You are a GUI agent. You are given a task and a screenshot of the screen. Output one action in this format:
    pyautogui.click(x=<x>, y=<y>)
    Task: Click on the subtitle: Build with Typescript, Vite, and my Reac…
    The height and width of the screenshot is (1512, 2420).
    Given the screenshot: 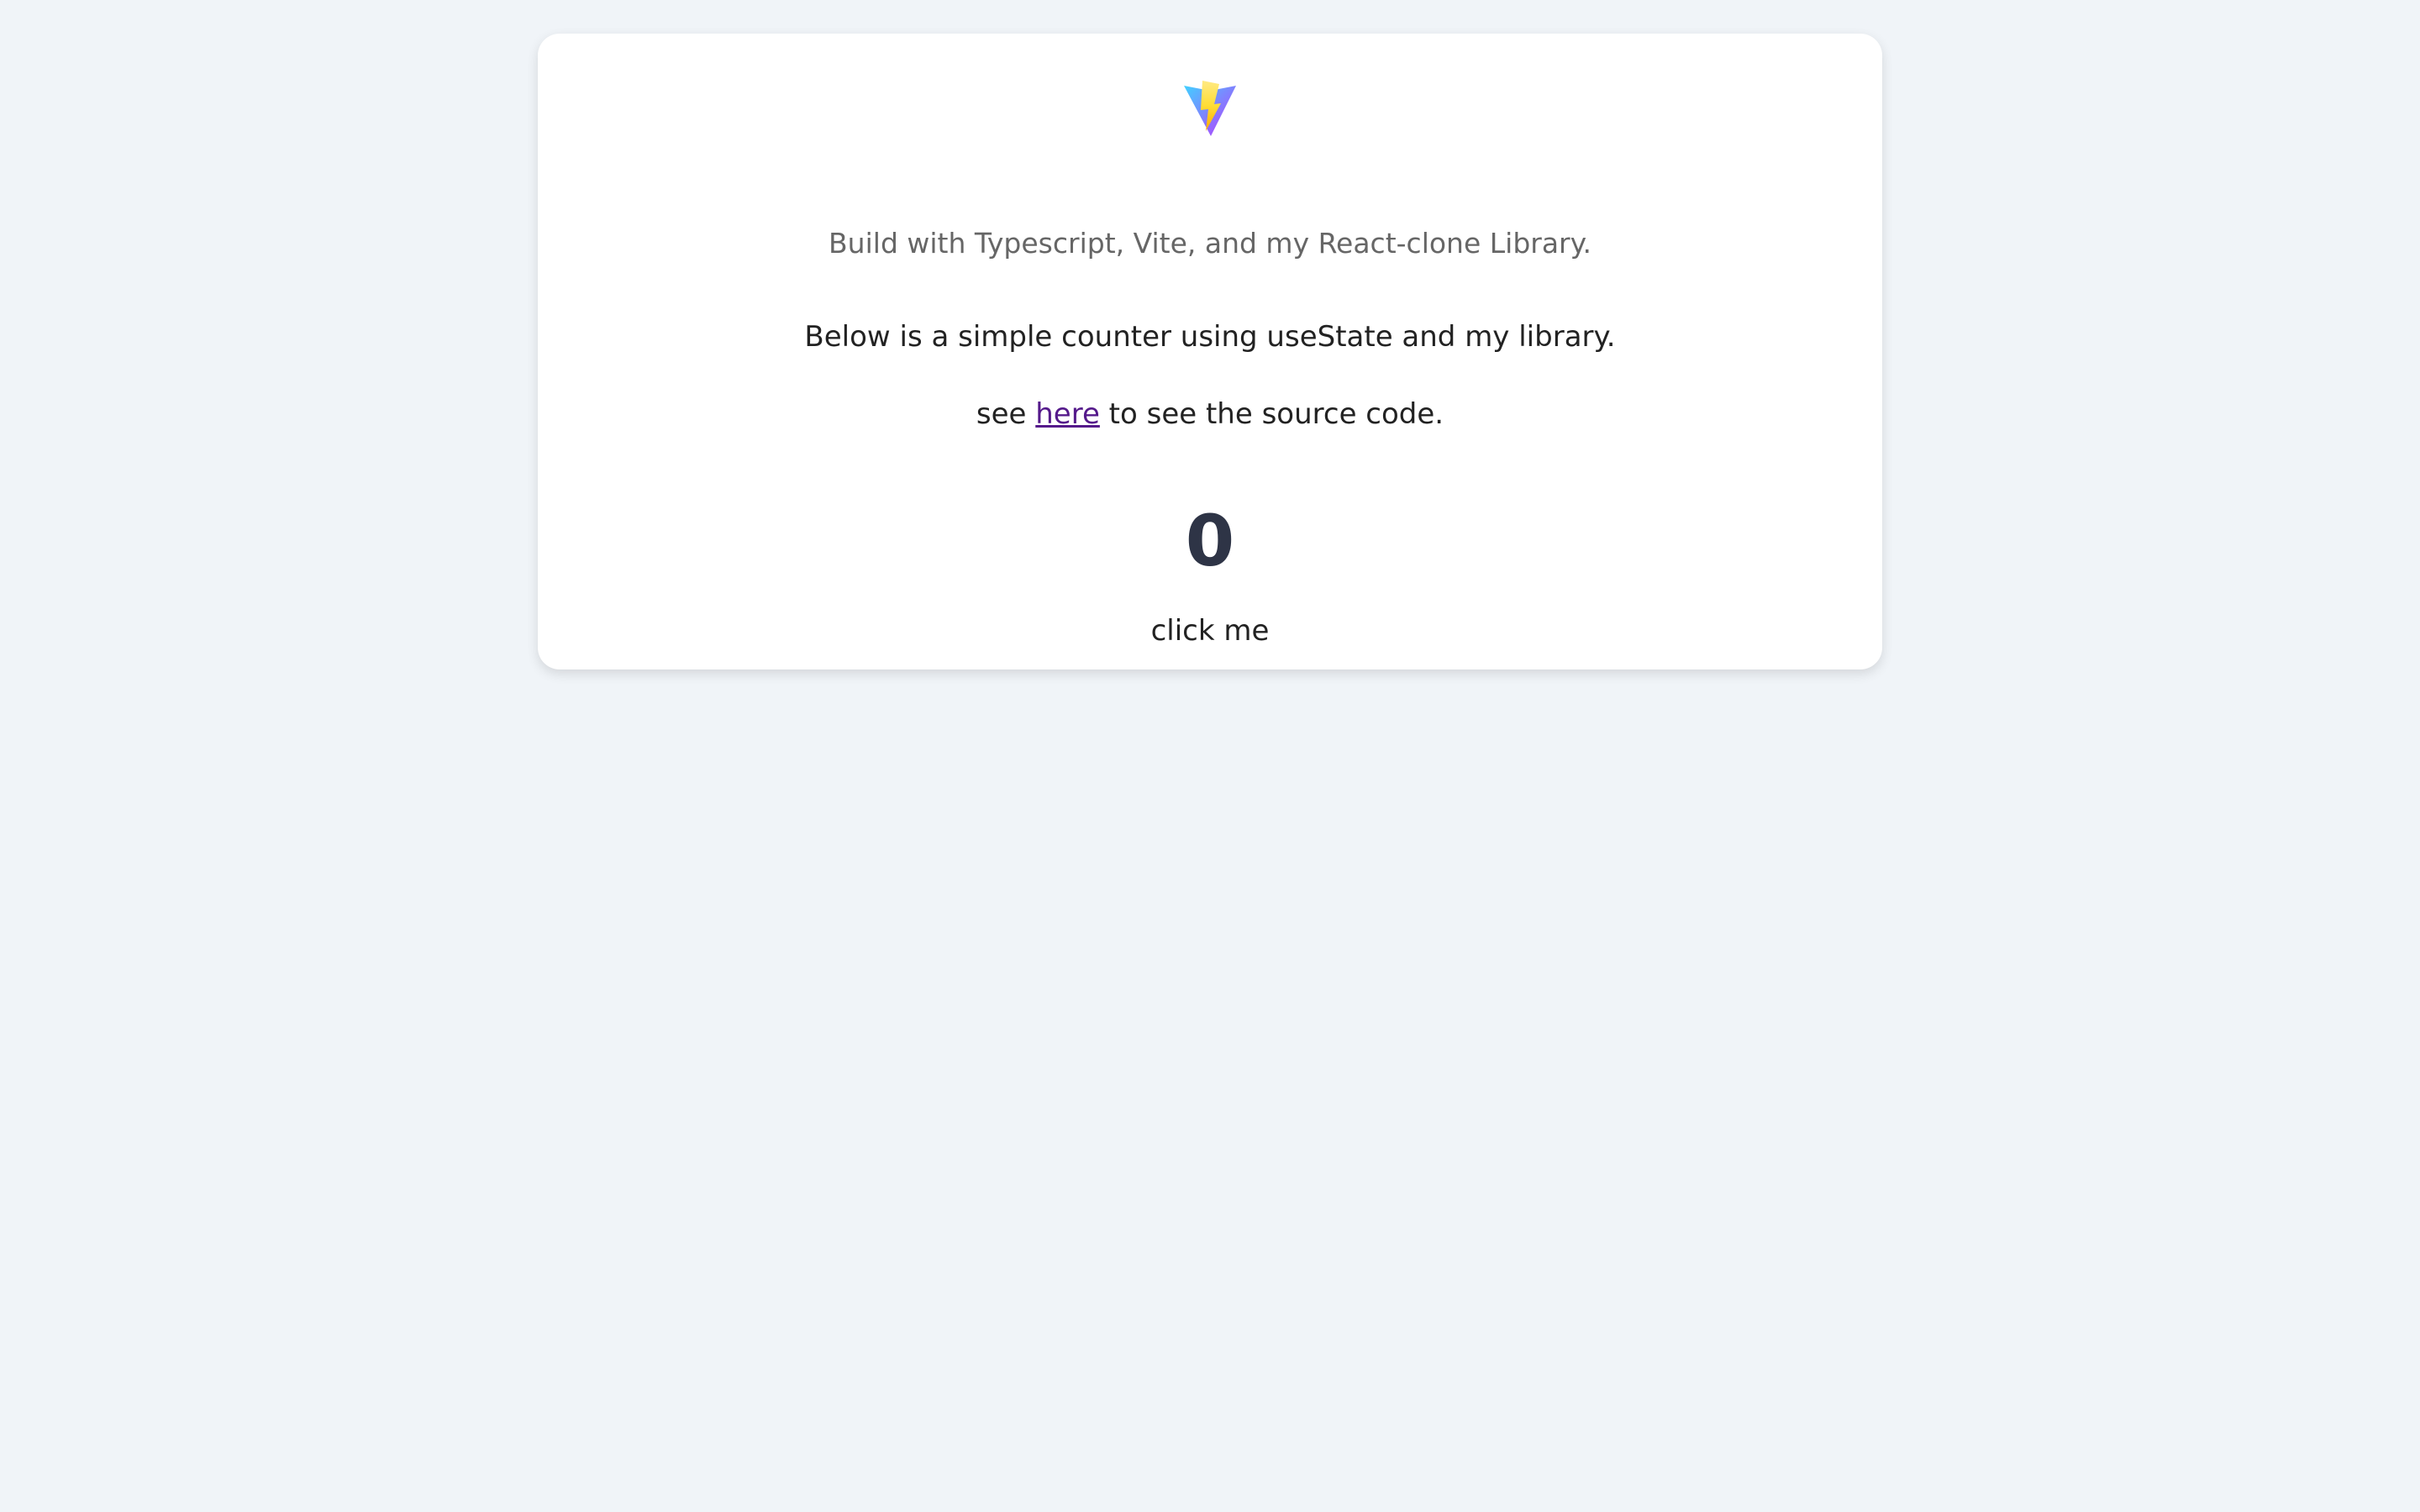 What is the action you would take?
    pyautogui.click(x=1210, y=243)
    